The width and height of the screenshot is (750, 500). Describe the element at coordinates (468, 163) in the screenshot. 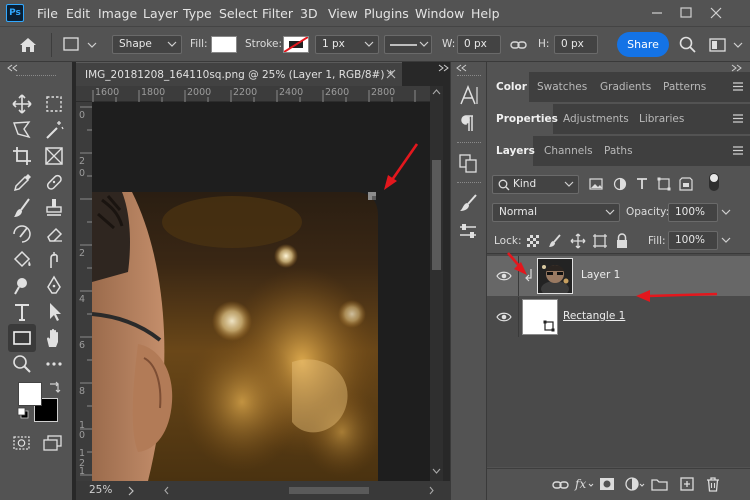

I see `history-panel-icon` at that location.